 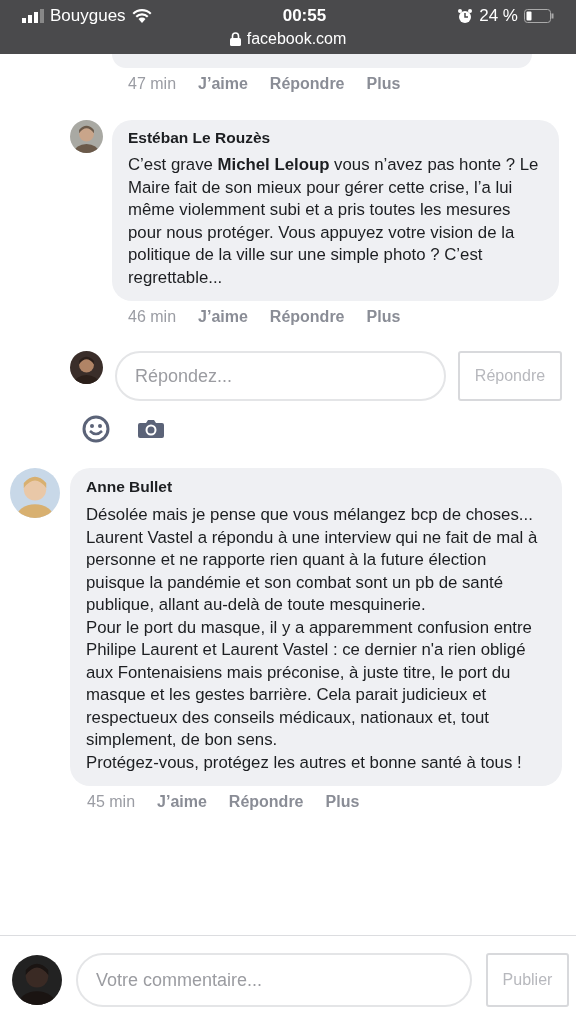 What do you see at coordinates (527, 980) in the screenshot?
I see `publish-button: Publier` at bounding box center [527, 980].